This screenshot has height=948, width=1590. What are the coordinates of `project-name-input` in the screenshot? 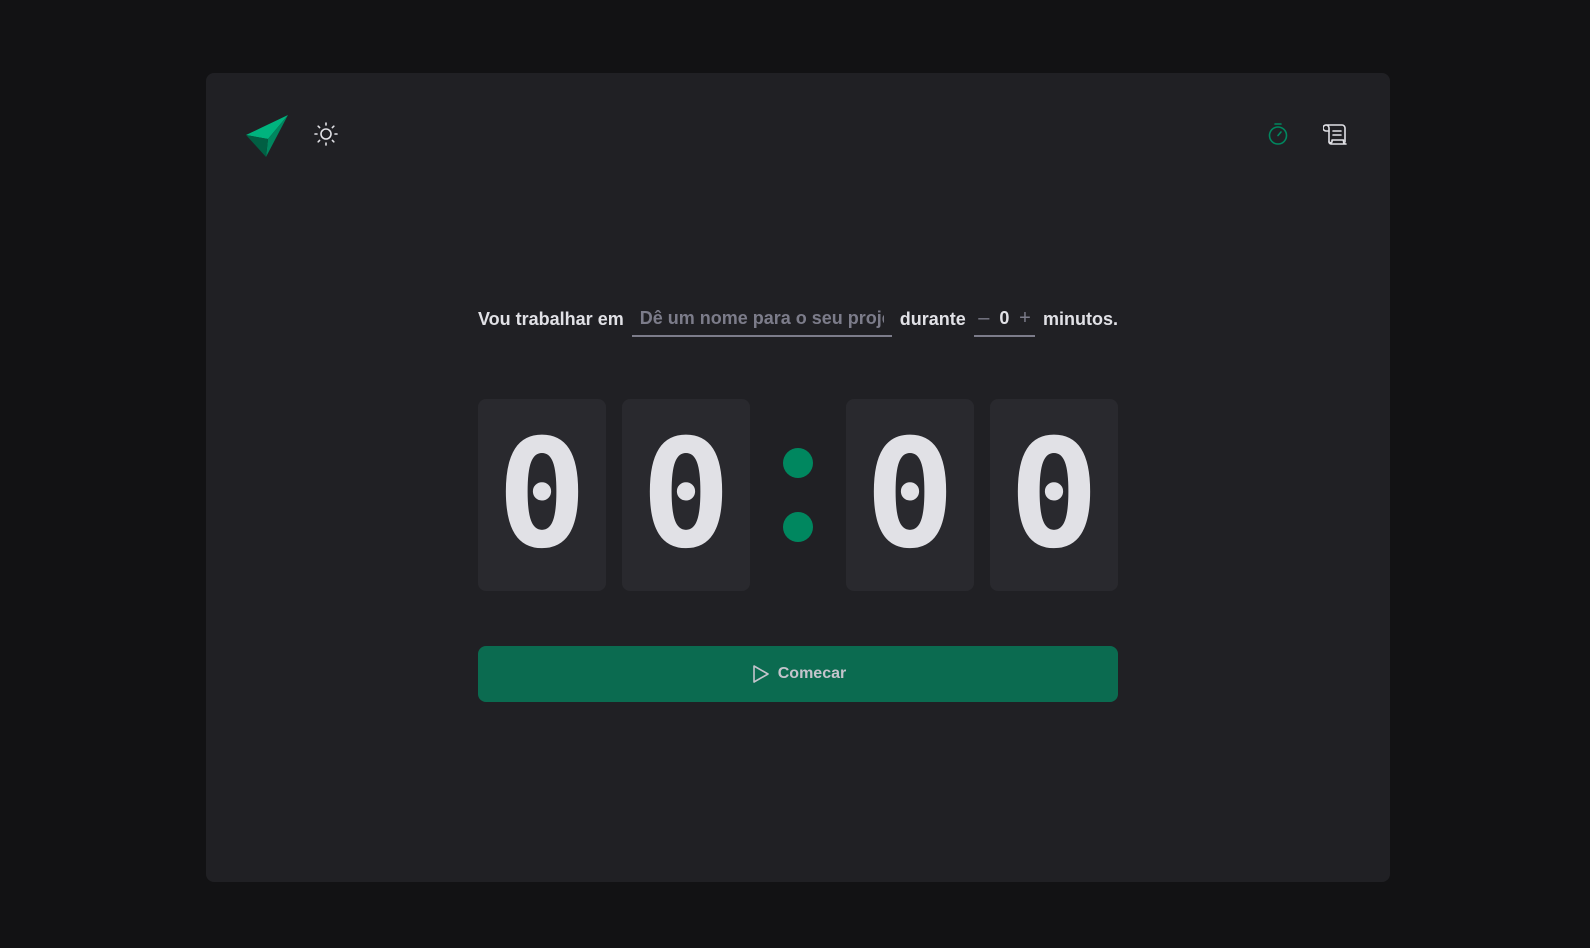 It's located at (761, 319).